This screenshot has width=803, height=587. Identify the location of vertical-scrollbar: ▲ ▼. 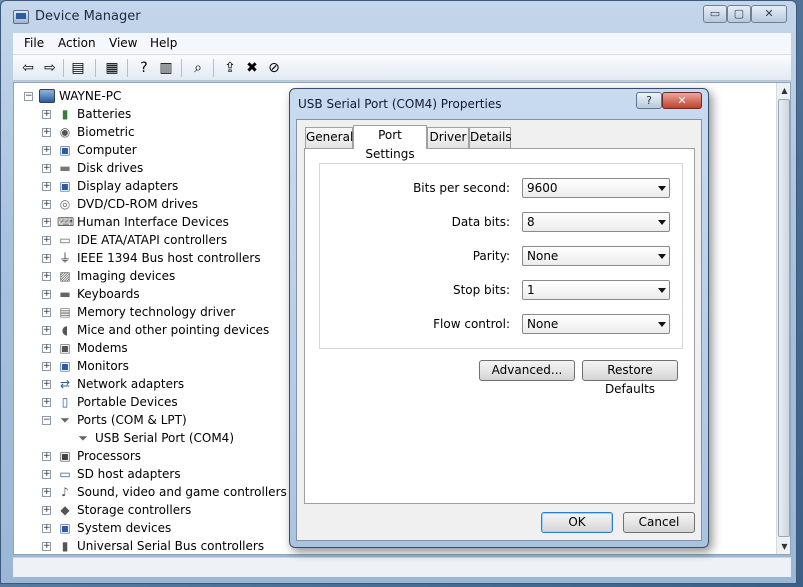
(783, 318).